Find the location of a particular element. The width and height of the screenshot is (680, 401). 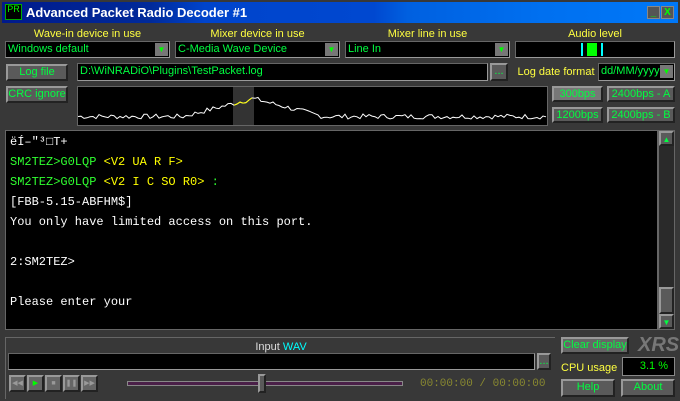

stop-button: ■ is located at coordinates (53, 383).